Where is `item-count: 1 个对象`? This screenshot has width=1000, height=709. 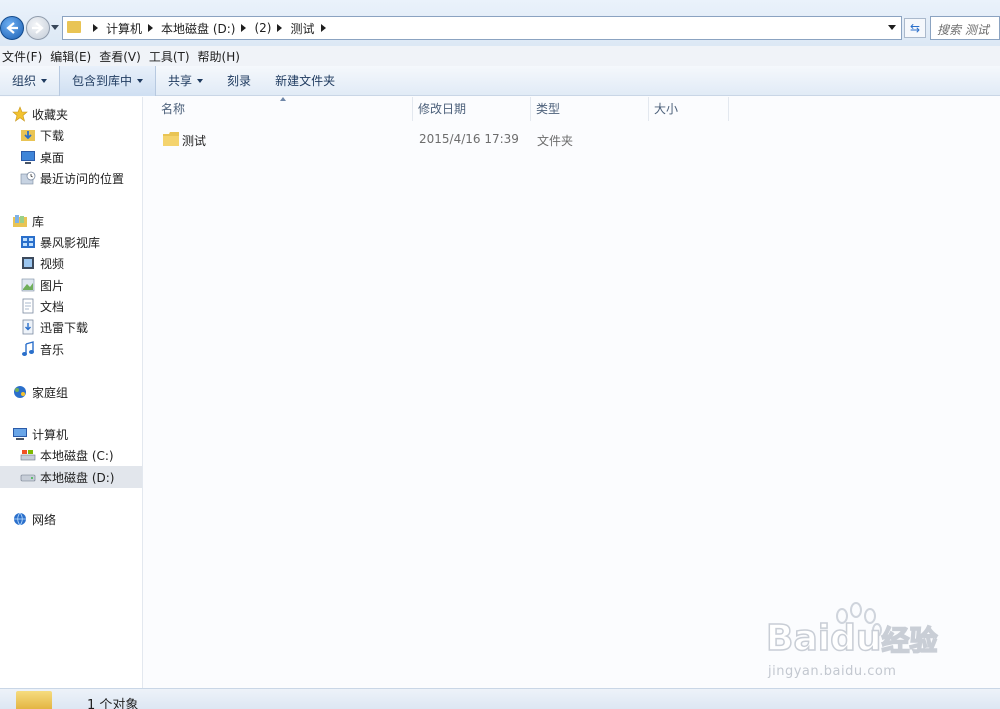
item-count: 1 个对象 is located at coordinates (113, 703).